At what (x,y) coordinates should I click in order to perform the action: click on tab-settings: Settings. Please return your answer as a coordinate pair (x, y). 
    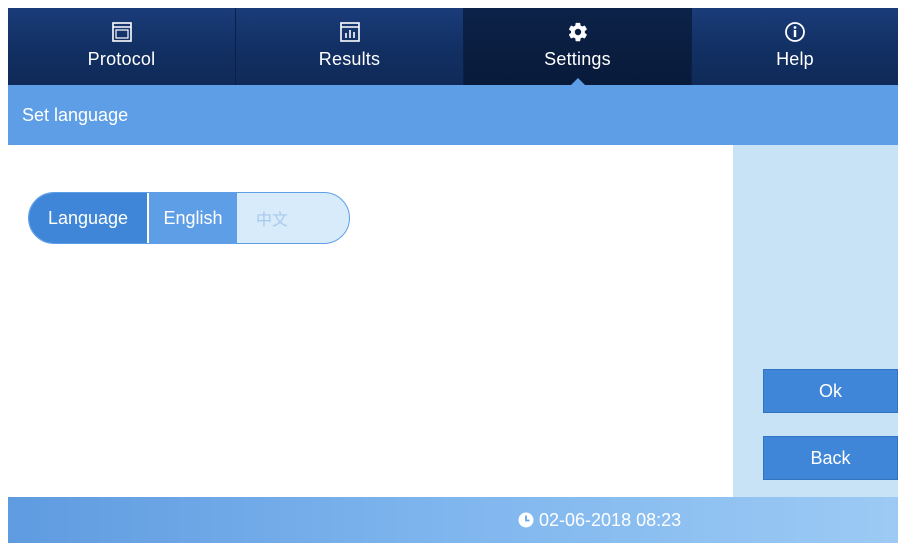
    Looking at the image, I should click on (578, 46).